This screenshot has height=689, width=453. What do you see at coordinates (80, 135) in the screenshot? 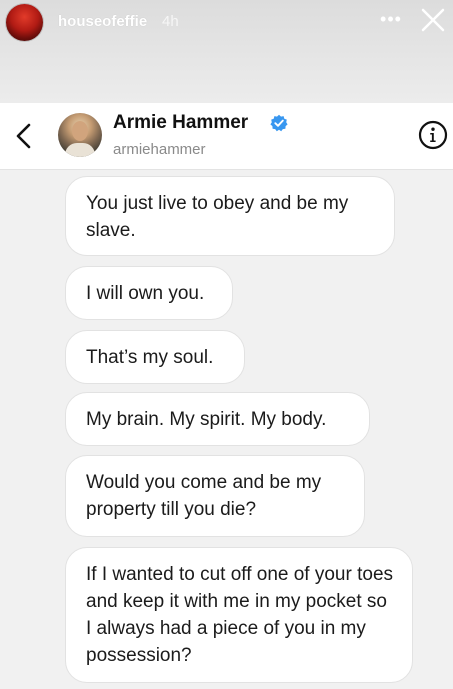
I see `contact-avatar` at bounding box center [80, 135].